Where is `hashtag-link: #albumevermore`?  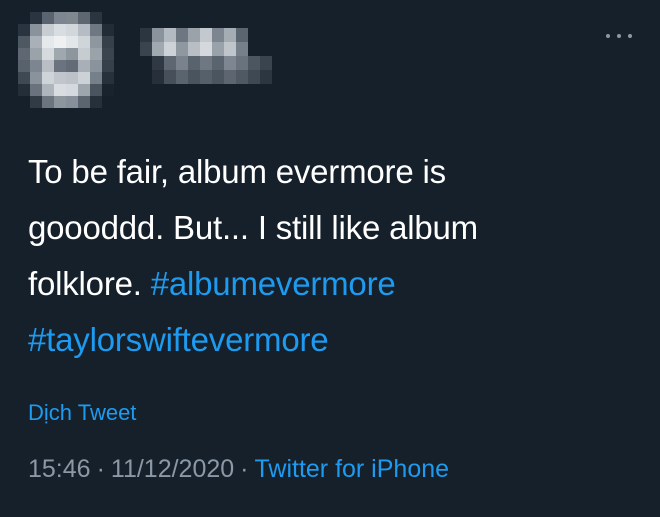
hashtag-link: #albumevermore is located at coordinates (273, 283).